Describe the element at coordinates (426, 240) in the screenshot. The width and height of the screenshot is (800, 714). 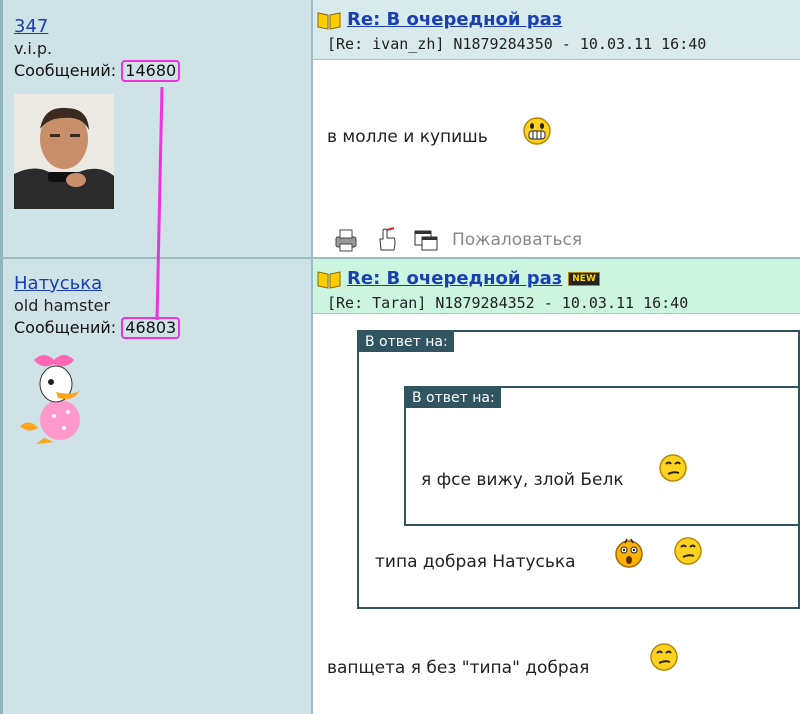
I see `window-link-icon` at that location.